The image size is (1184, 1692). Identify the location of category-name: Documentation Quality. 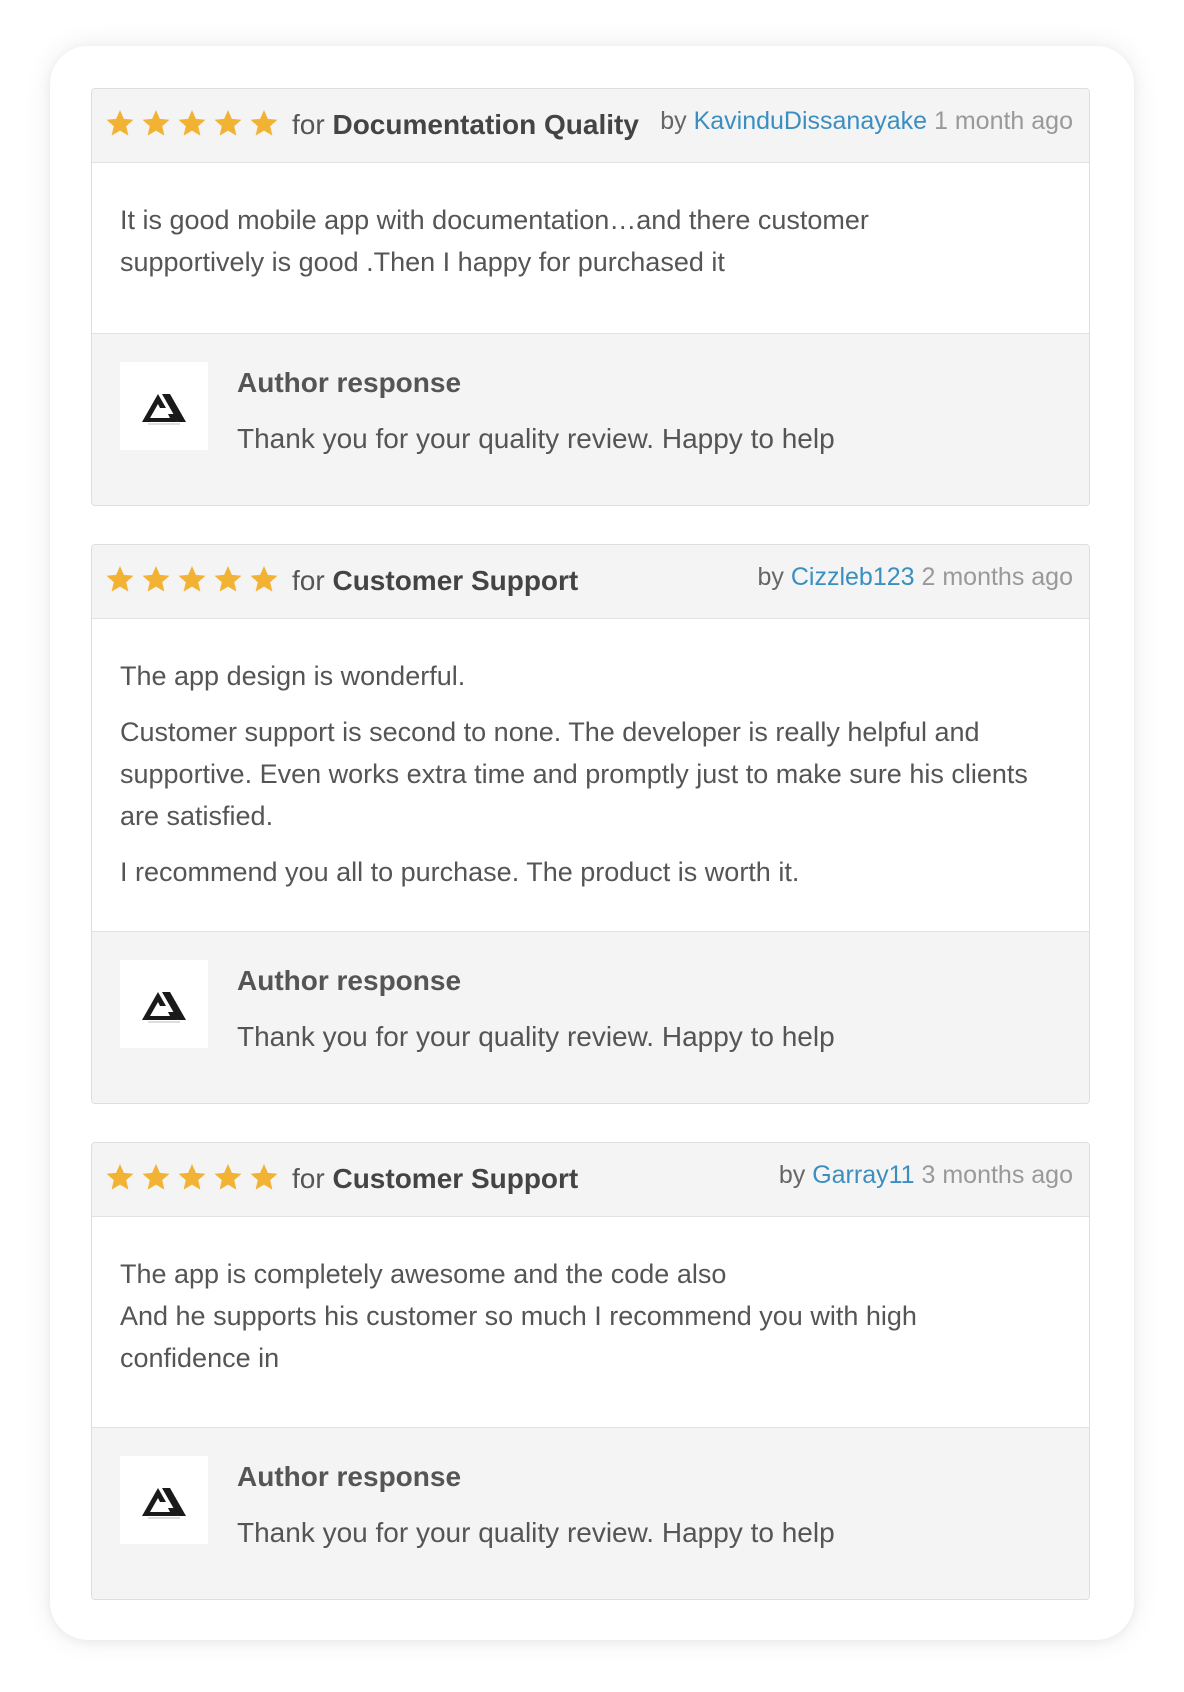
(485, 124).